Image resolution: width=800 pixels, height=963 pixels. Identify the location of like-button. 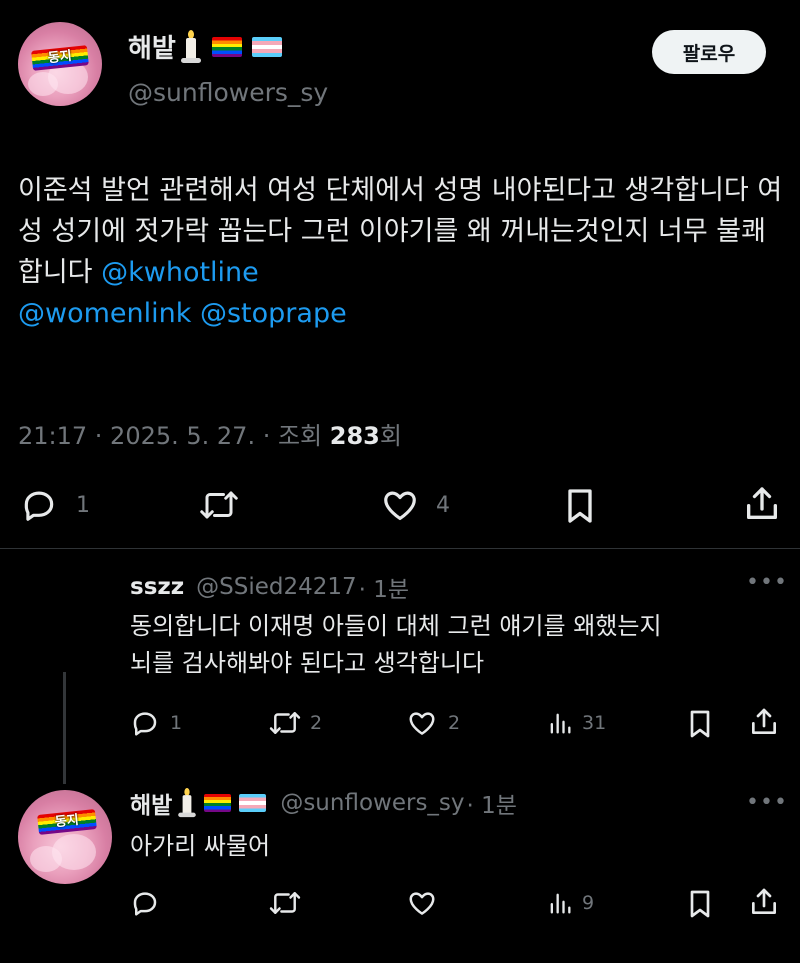
(422, 903).